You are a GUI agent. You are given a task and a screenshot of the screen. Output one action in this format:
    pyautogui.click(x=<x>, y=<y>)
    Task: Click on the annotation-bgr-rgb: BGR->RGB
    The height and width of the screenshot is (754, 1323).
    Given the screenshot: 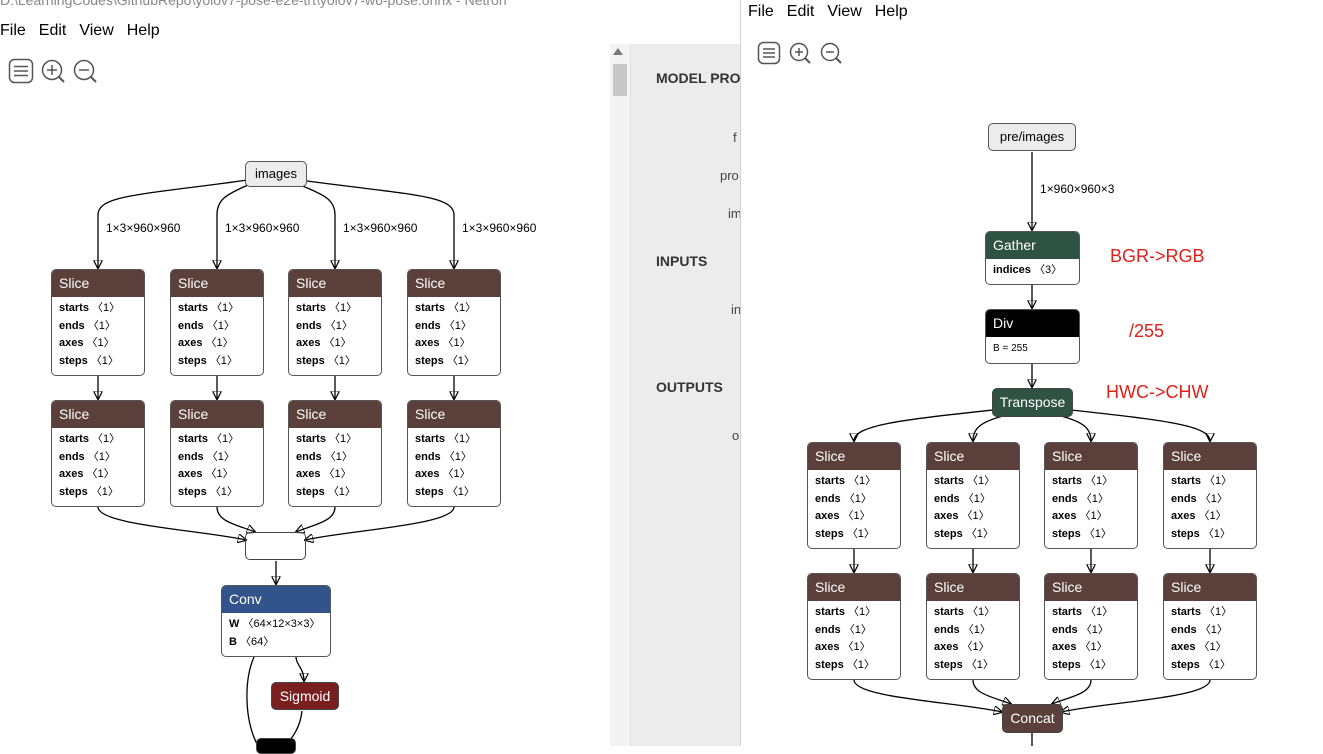 What is the action you would take?
    pyautogui.click(x=1157, y=256)
    